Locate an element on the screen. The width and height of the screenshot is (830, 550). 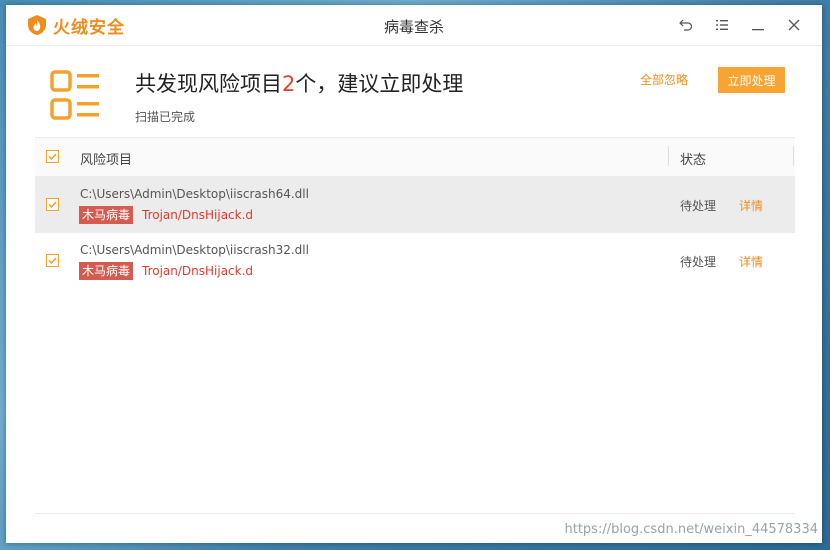
watermark-text: https://blog.csdn.net/weixin_44578334 is located at coordinates (691, 529).